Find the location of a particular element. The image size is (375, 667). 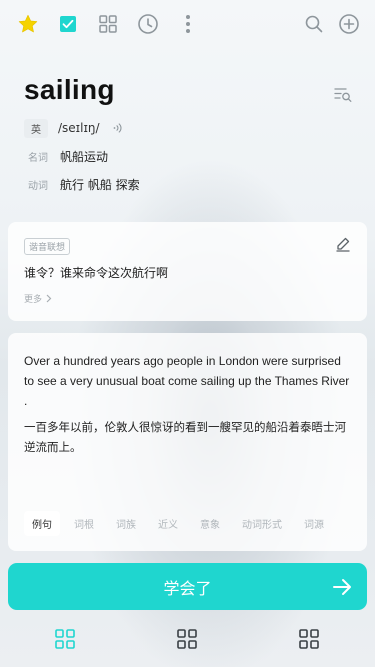

headword: sailing is located at coordinates (69, 89).